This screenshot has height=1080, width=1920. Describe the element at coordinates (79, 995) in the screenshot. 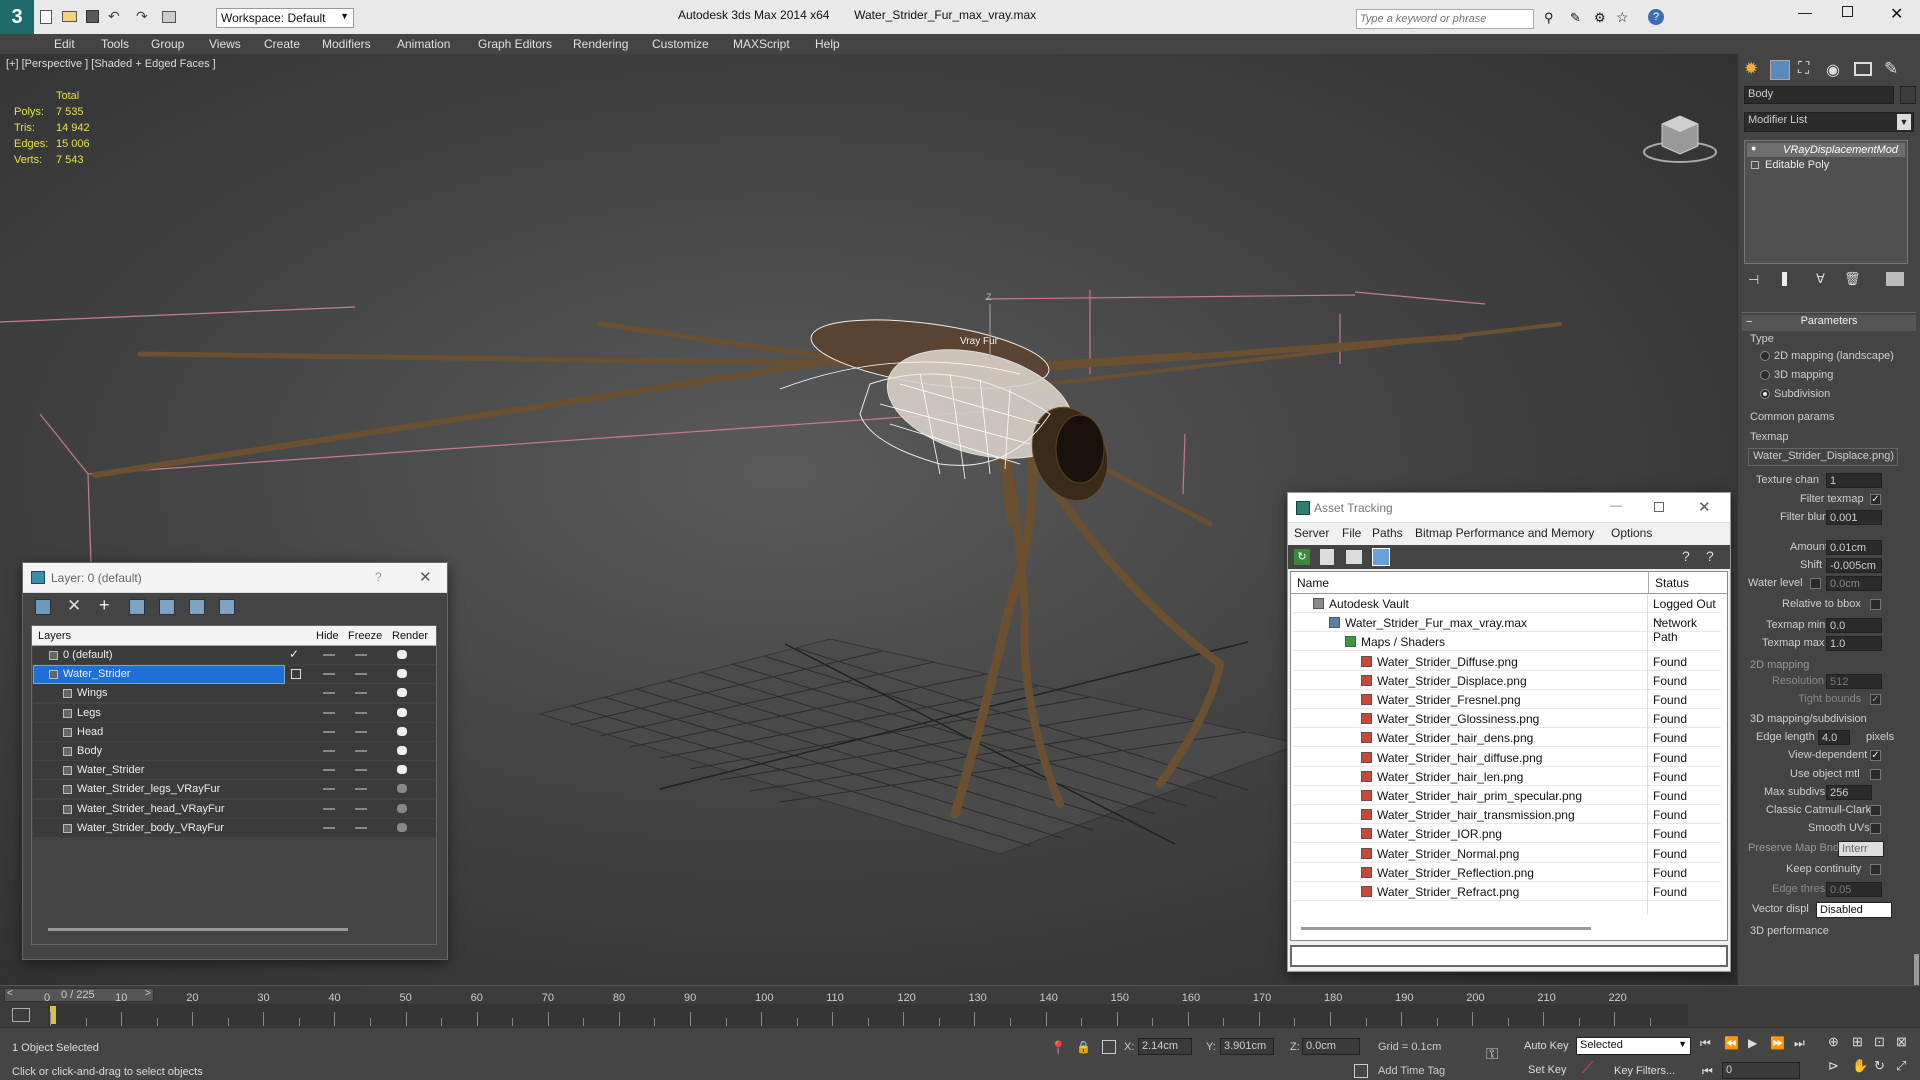

I see `time-slider: < 0 / 225 >` at that location.